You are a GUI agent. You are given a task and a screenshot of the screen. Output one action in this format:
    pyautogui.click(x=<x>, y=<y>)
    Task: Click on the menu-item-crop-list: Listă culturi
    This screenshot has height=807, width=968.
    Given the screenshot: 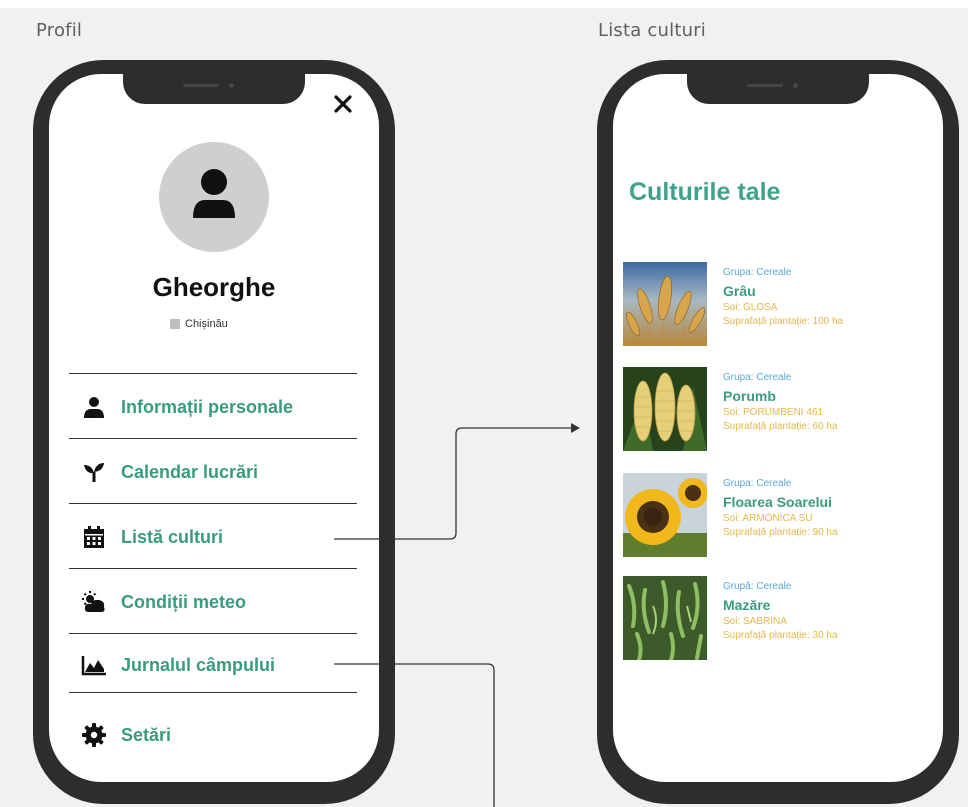 What is the action you would take?
    pyautogui.click(x=152, y=537)
    